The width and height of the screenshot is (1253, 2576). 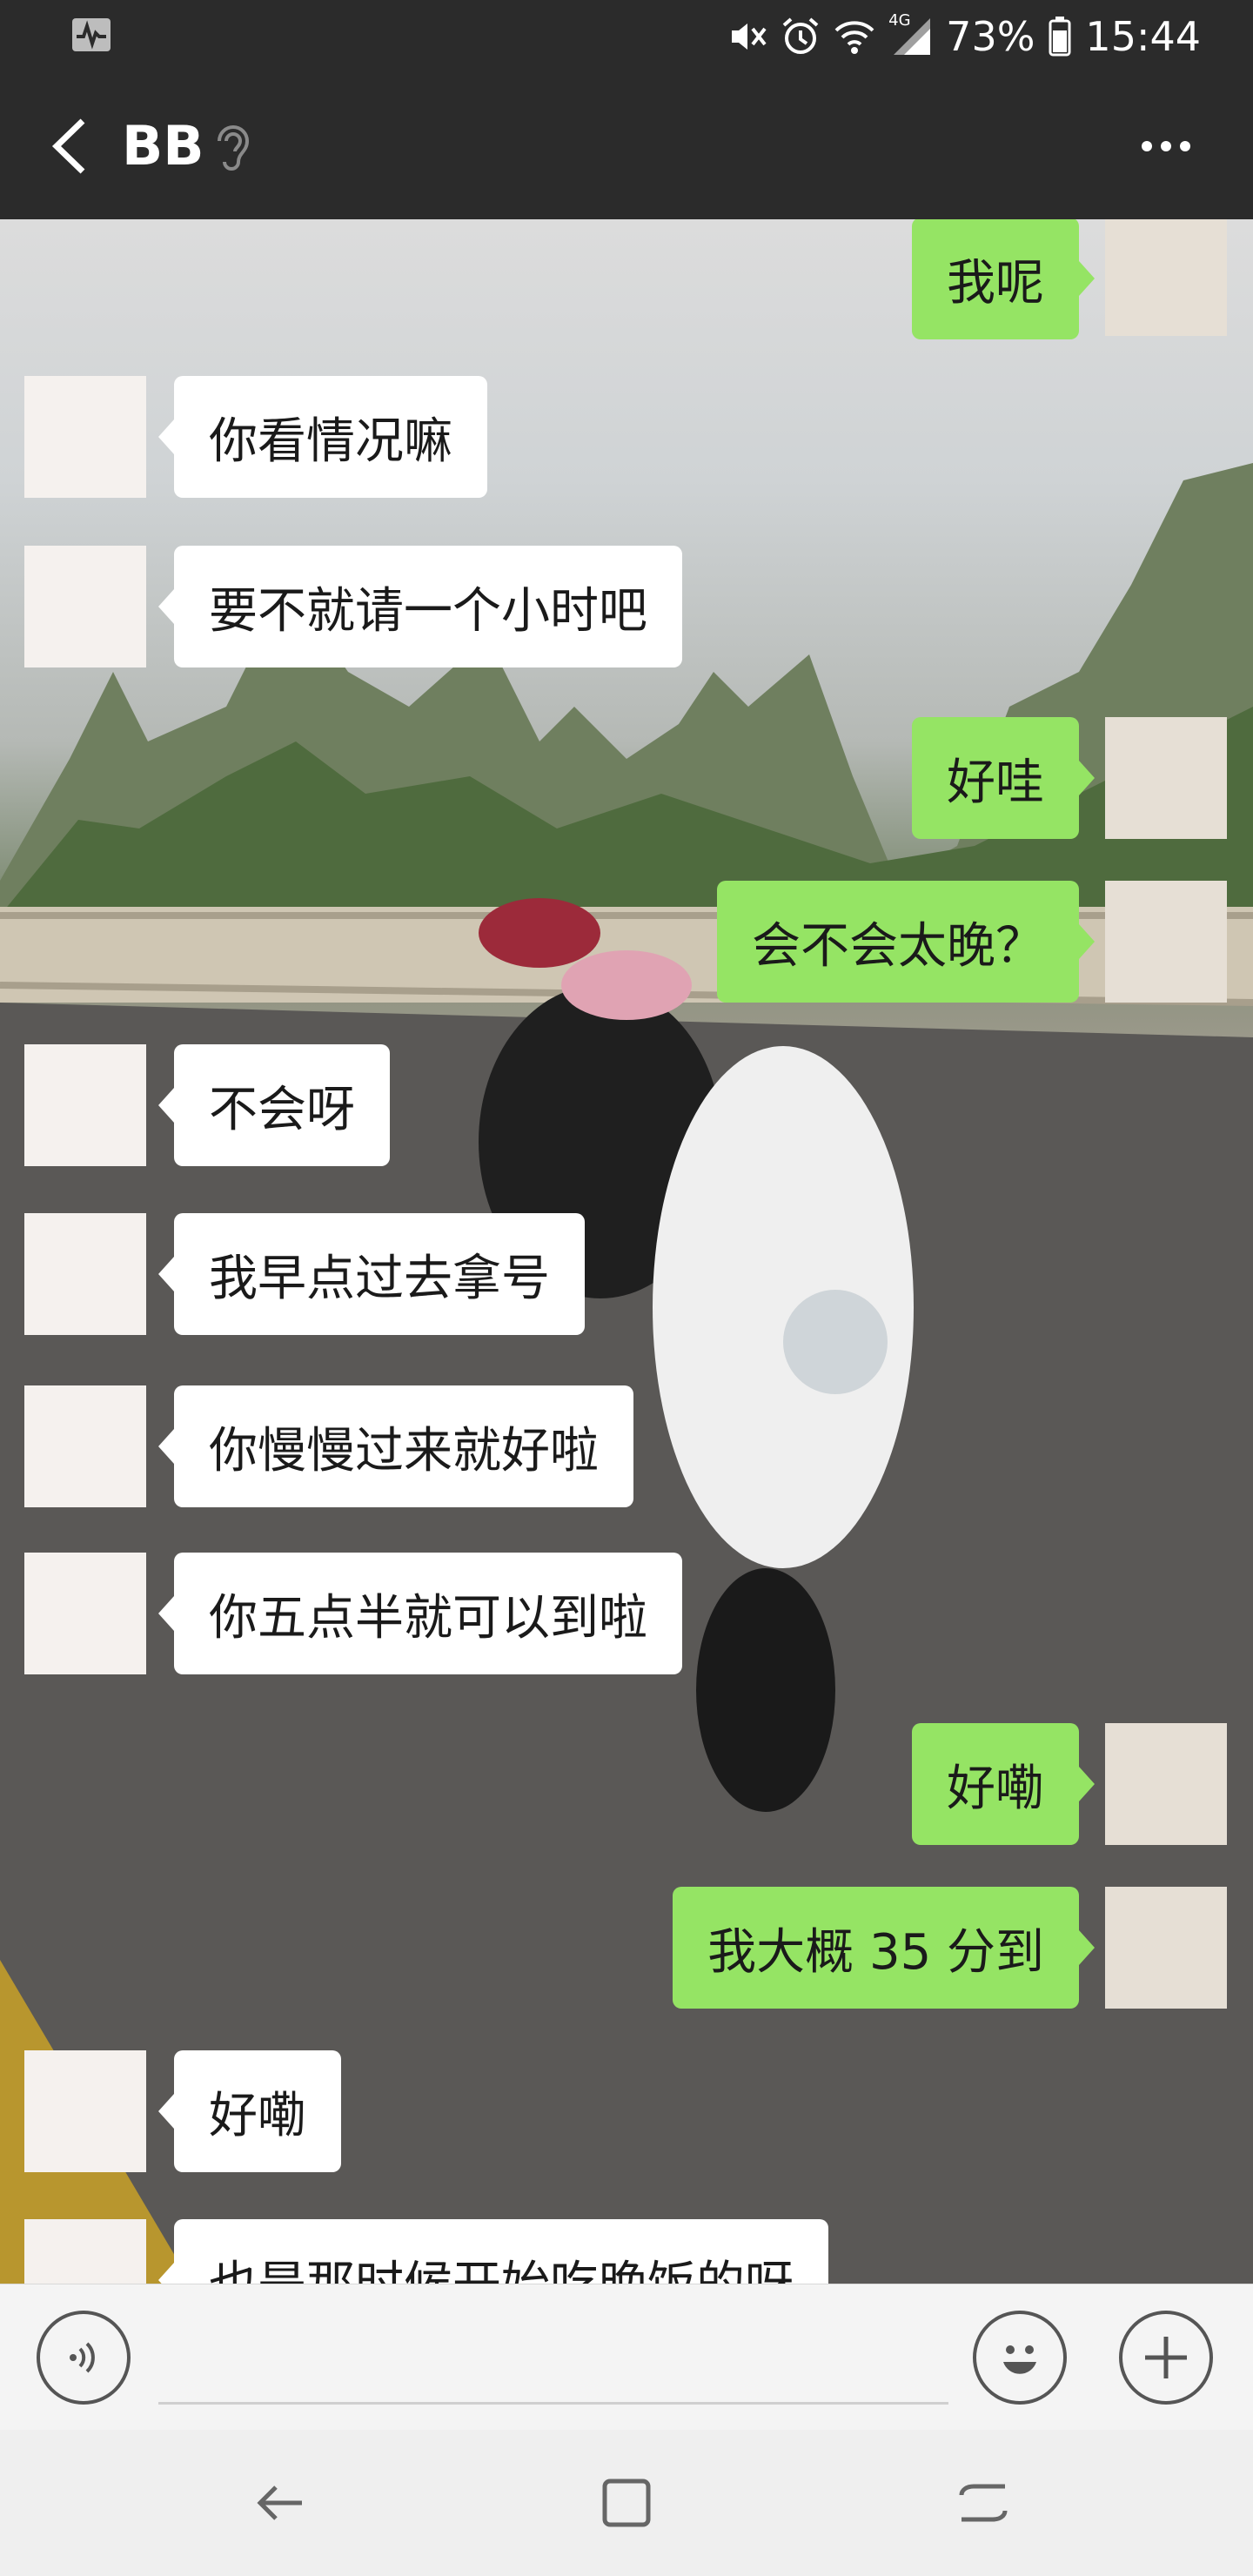 What do you see at coordinates (800, 35) in the screenshot?
I see `alarm-icon` at bounding box center [800, 35].